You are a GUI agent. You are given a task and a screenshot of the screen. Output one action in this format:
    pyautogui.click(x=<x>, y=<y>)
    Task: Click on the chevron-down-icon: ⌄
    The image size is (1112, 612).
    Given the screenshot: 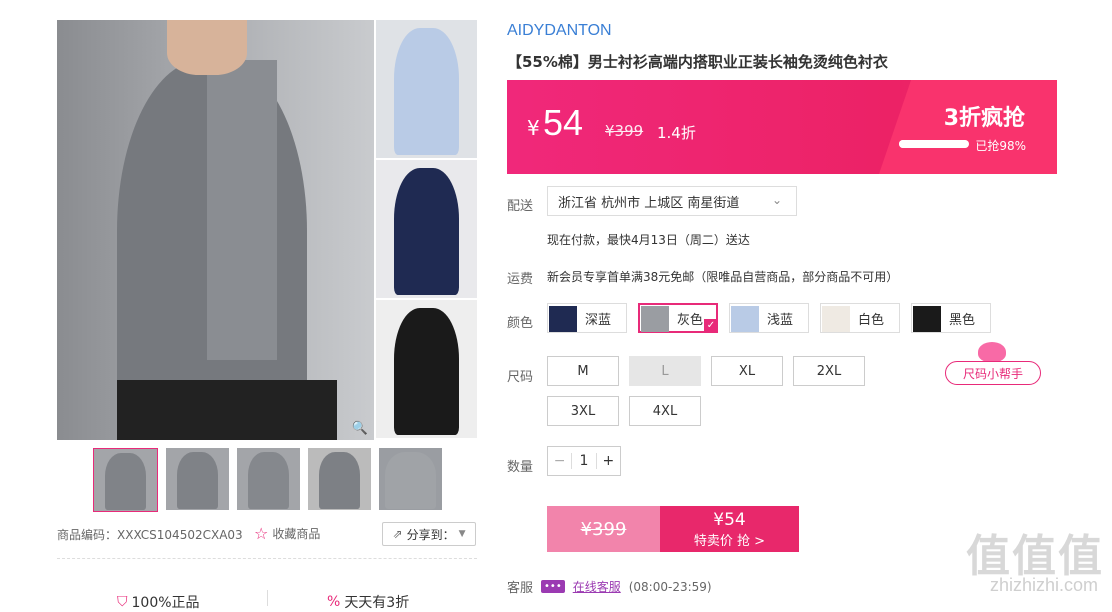 What is the action you would take?
    pyautogui.click(x=776, y=200)
    